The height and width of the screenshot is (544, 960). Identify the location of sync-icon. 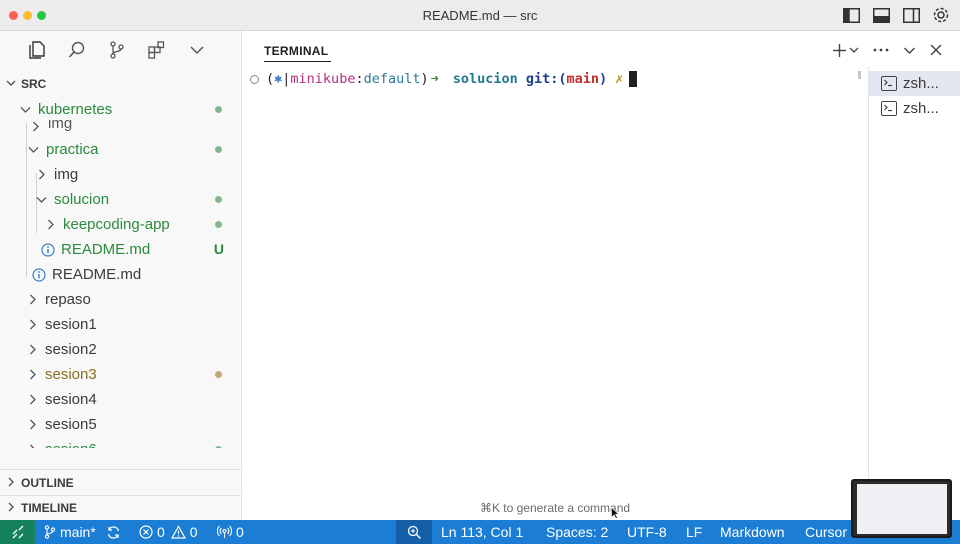
(113, 532).